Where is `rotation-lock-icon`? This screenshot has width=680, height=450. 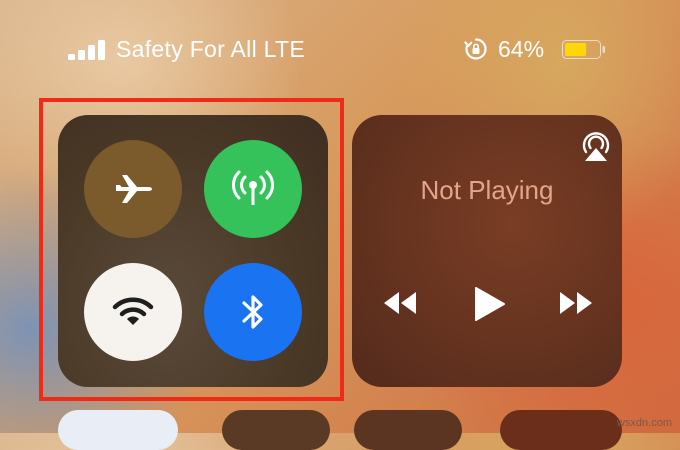
rotation-lock-icon is located at coordinates (475, 49).